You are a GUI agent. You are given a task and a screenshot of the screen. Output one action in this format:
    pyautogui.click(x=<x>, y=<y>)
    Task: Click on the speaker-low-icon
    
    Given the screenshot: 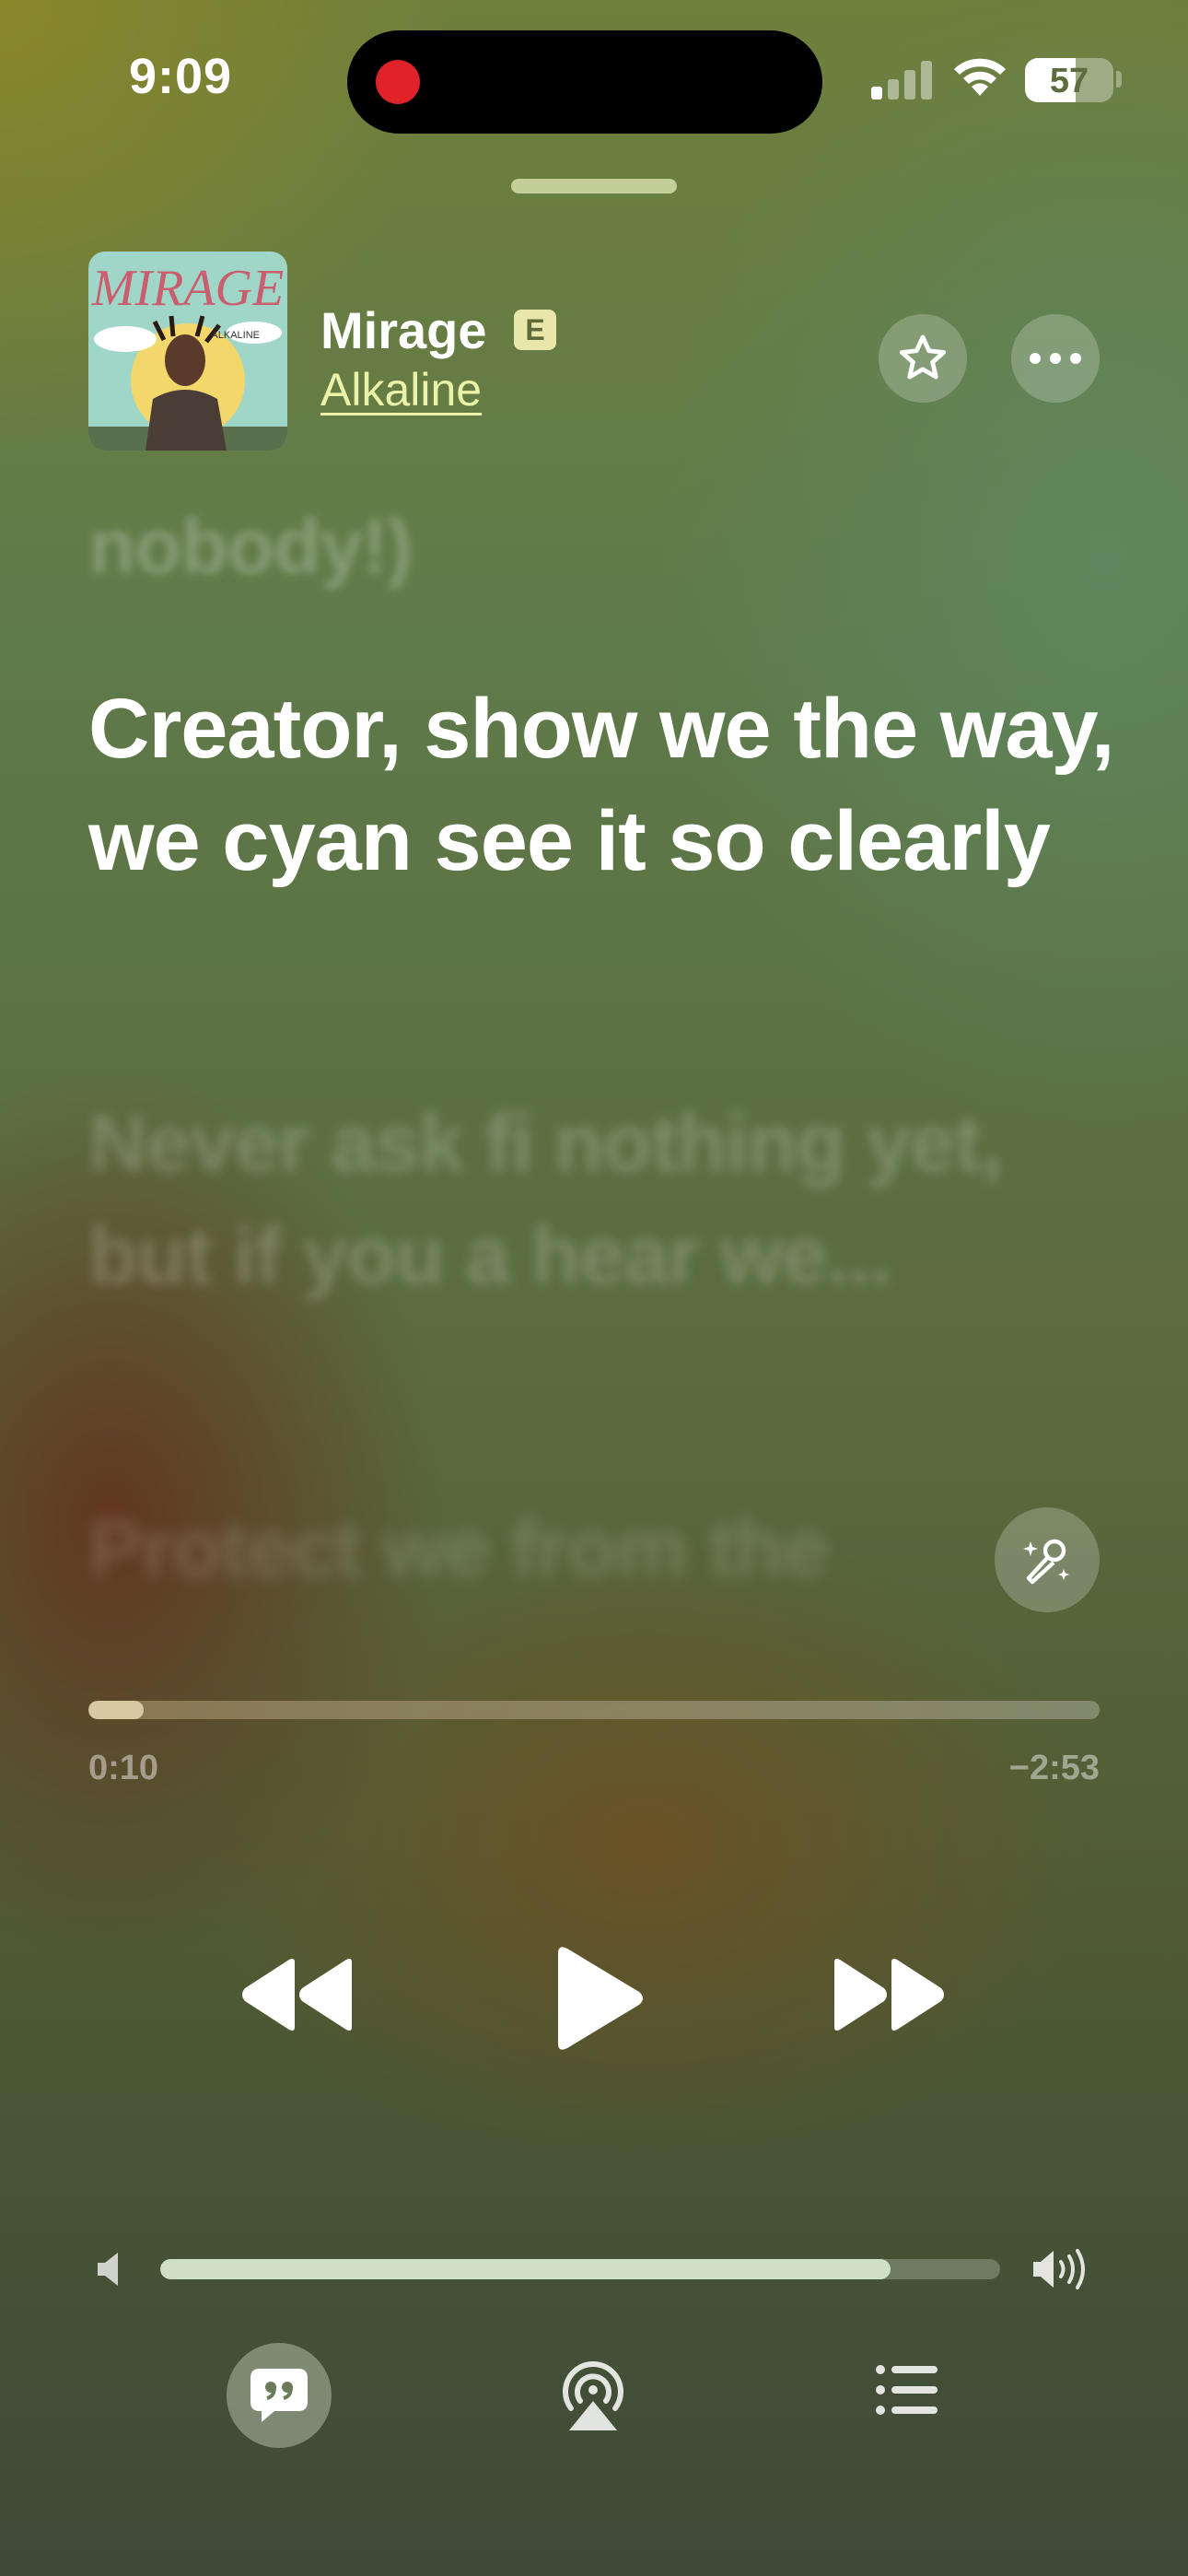 What is the action you would take?
    pyautogui.click(x=109, y=2269)
    